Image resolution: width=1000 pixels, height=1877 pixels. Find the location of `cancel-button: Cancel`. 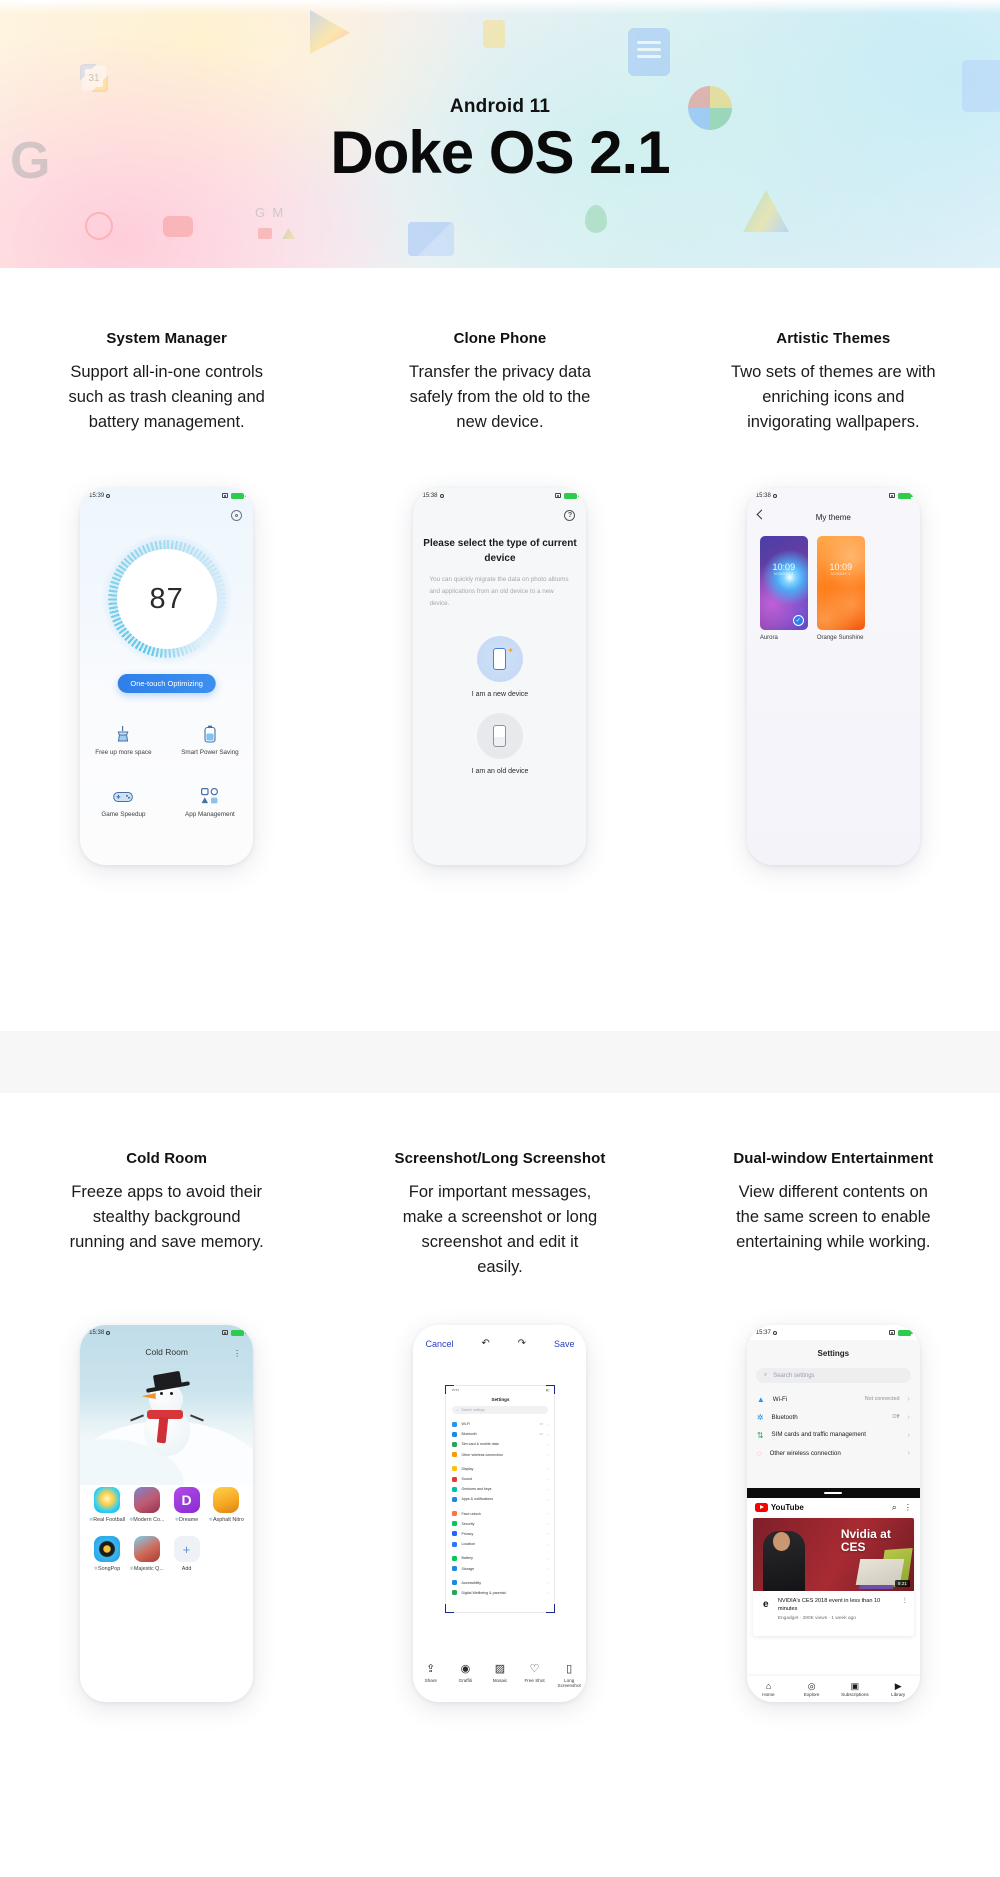

cancel-button: Cancel is located at coordinates (439, 1344).